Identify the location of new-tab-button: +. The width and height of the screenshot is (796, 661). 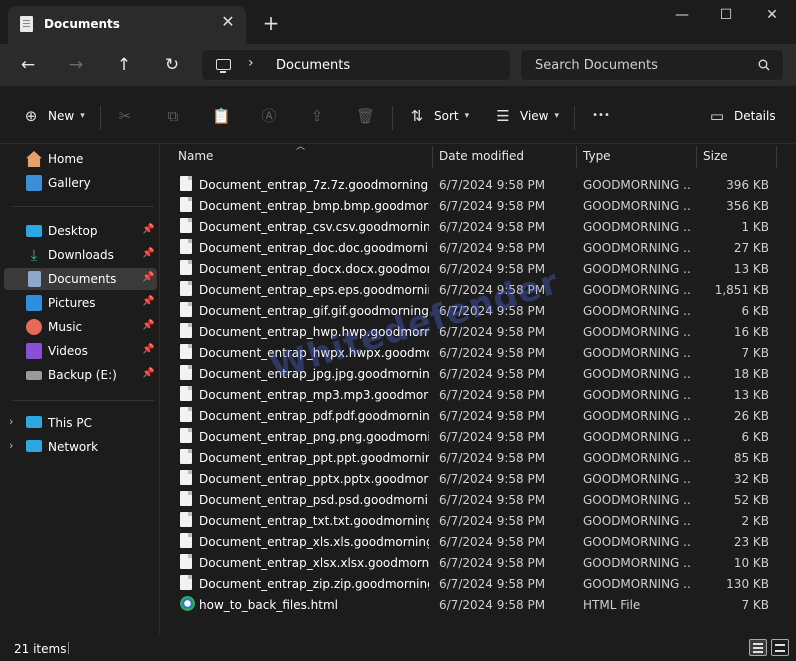
(271, 23).